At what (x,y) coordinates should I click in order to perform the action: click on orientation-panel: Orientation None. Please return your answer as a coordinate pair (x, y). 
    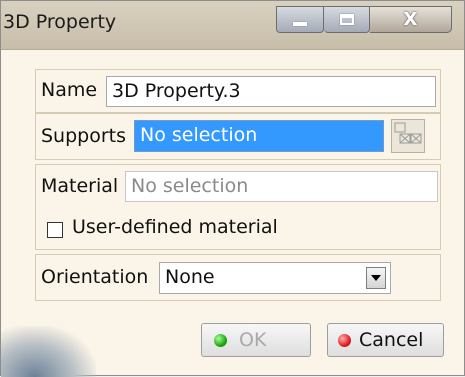
    Looking at the image, I should click on (238, 277).